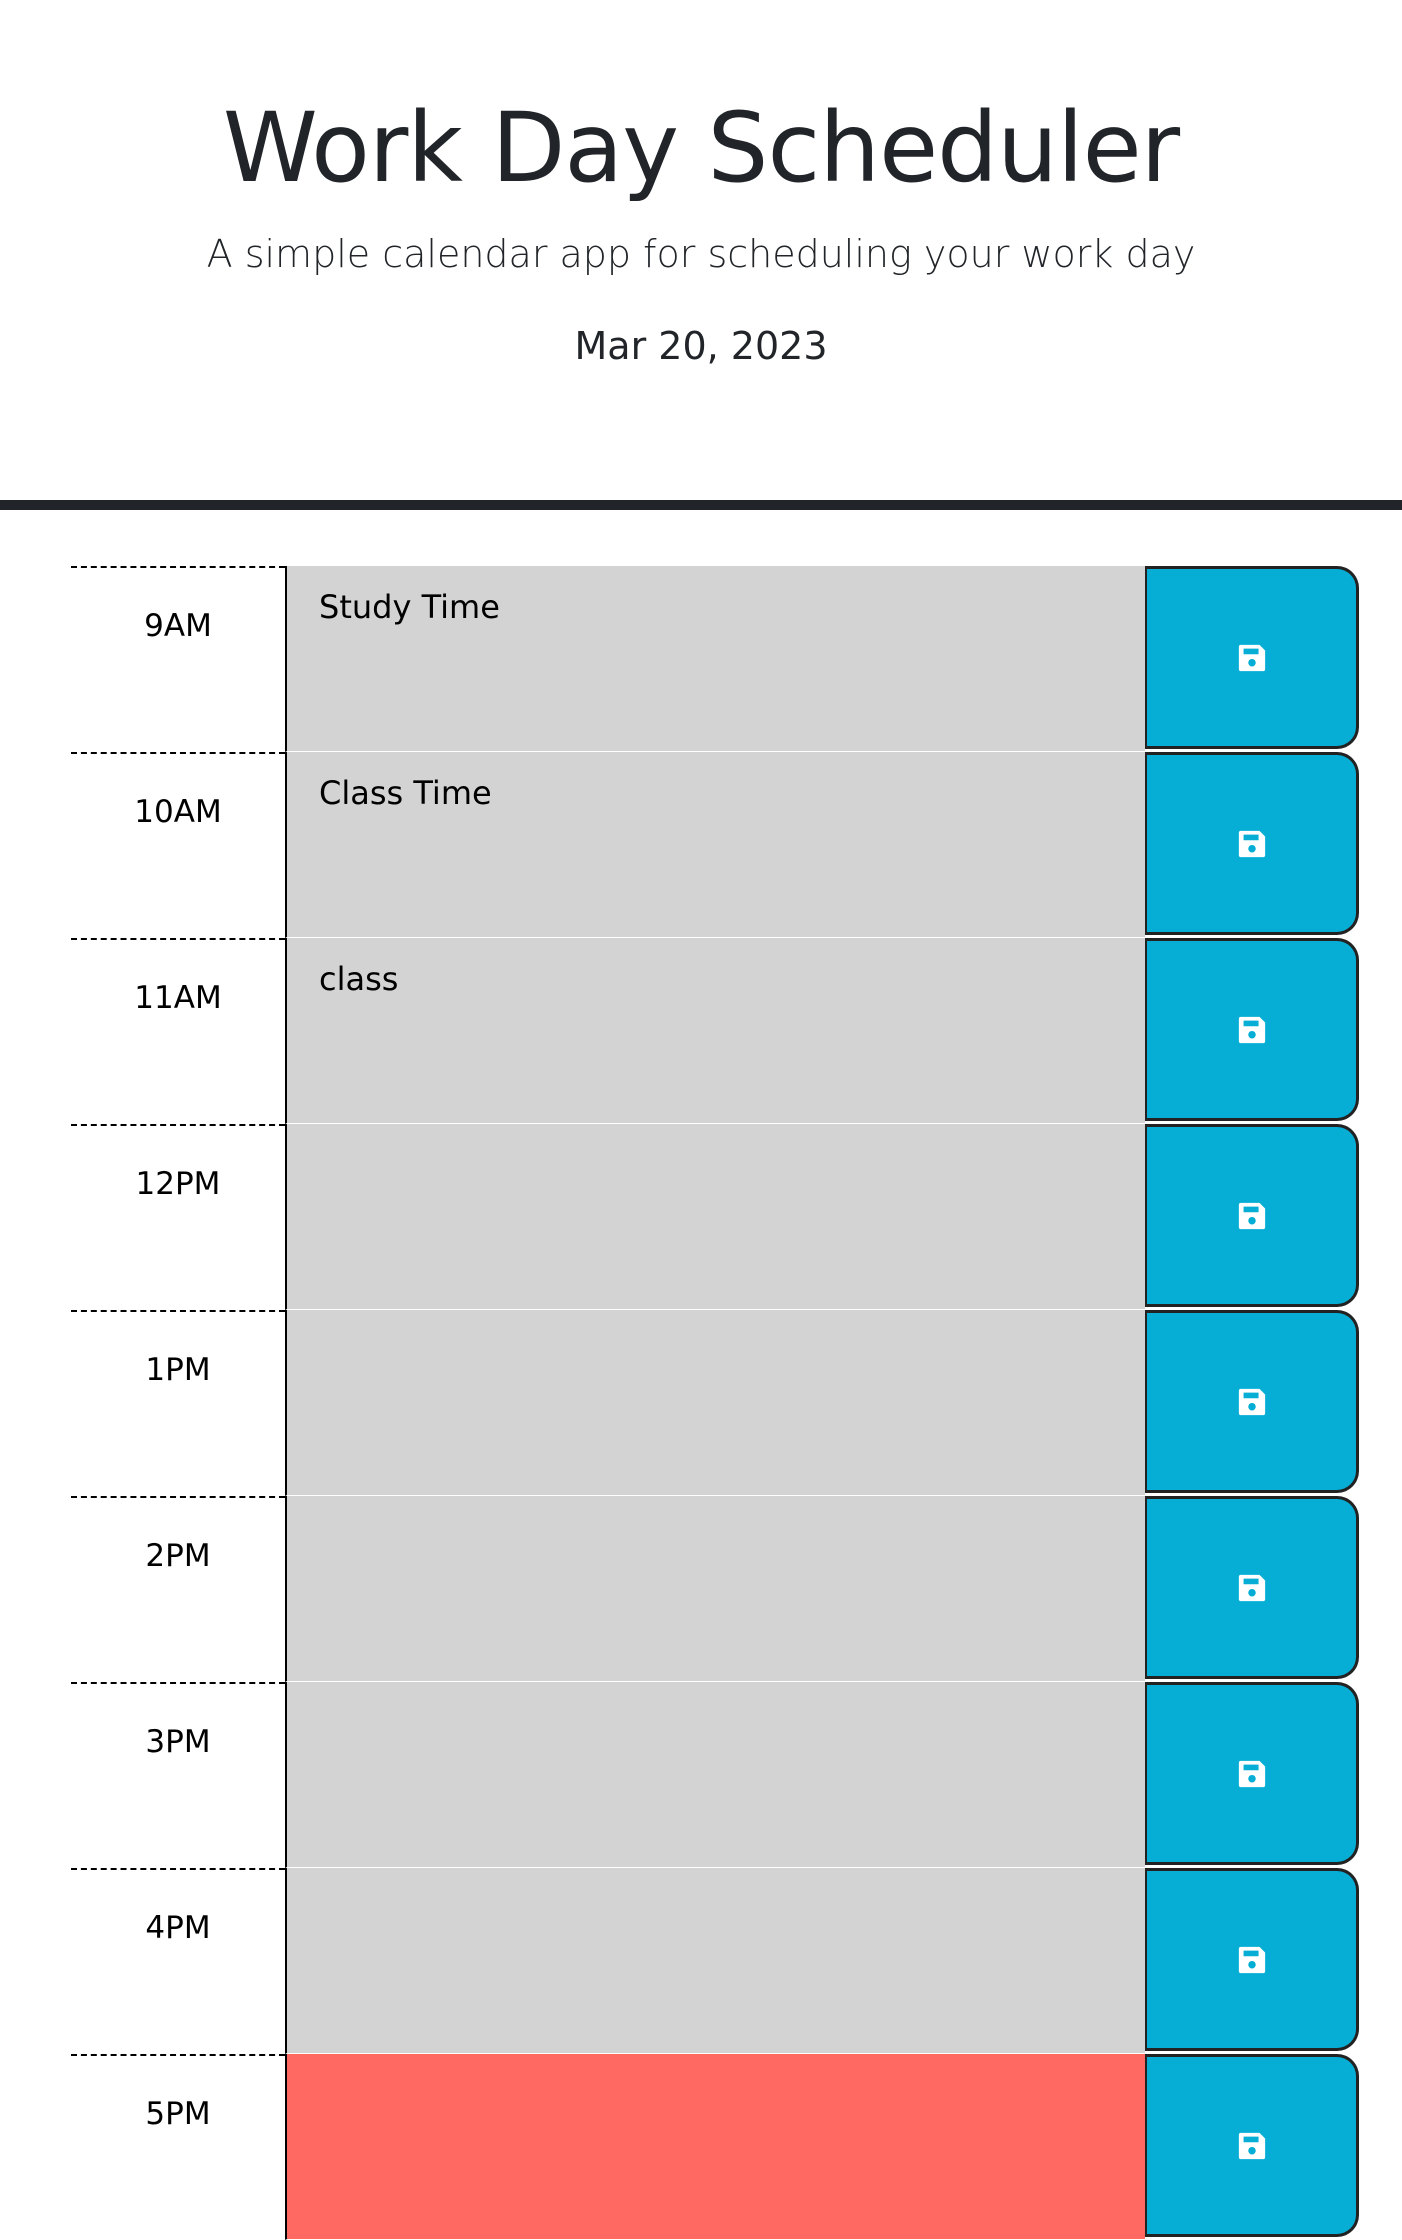 The image size is (1402, 2240). I want to click on time-block: 5PM, so click(716, 2147).